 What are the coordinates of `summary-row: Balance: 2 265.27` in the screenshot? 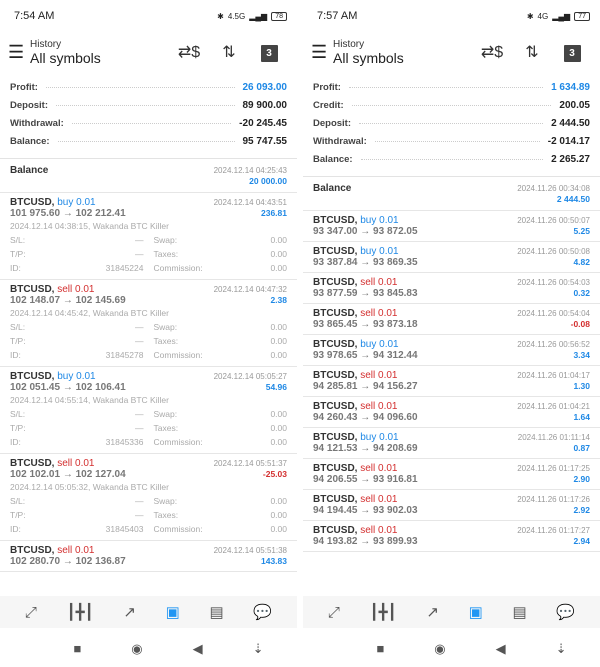 It's located at (451, 159).